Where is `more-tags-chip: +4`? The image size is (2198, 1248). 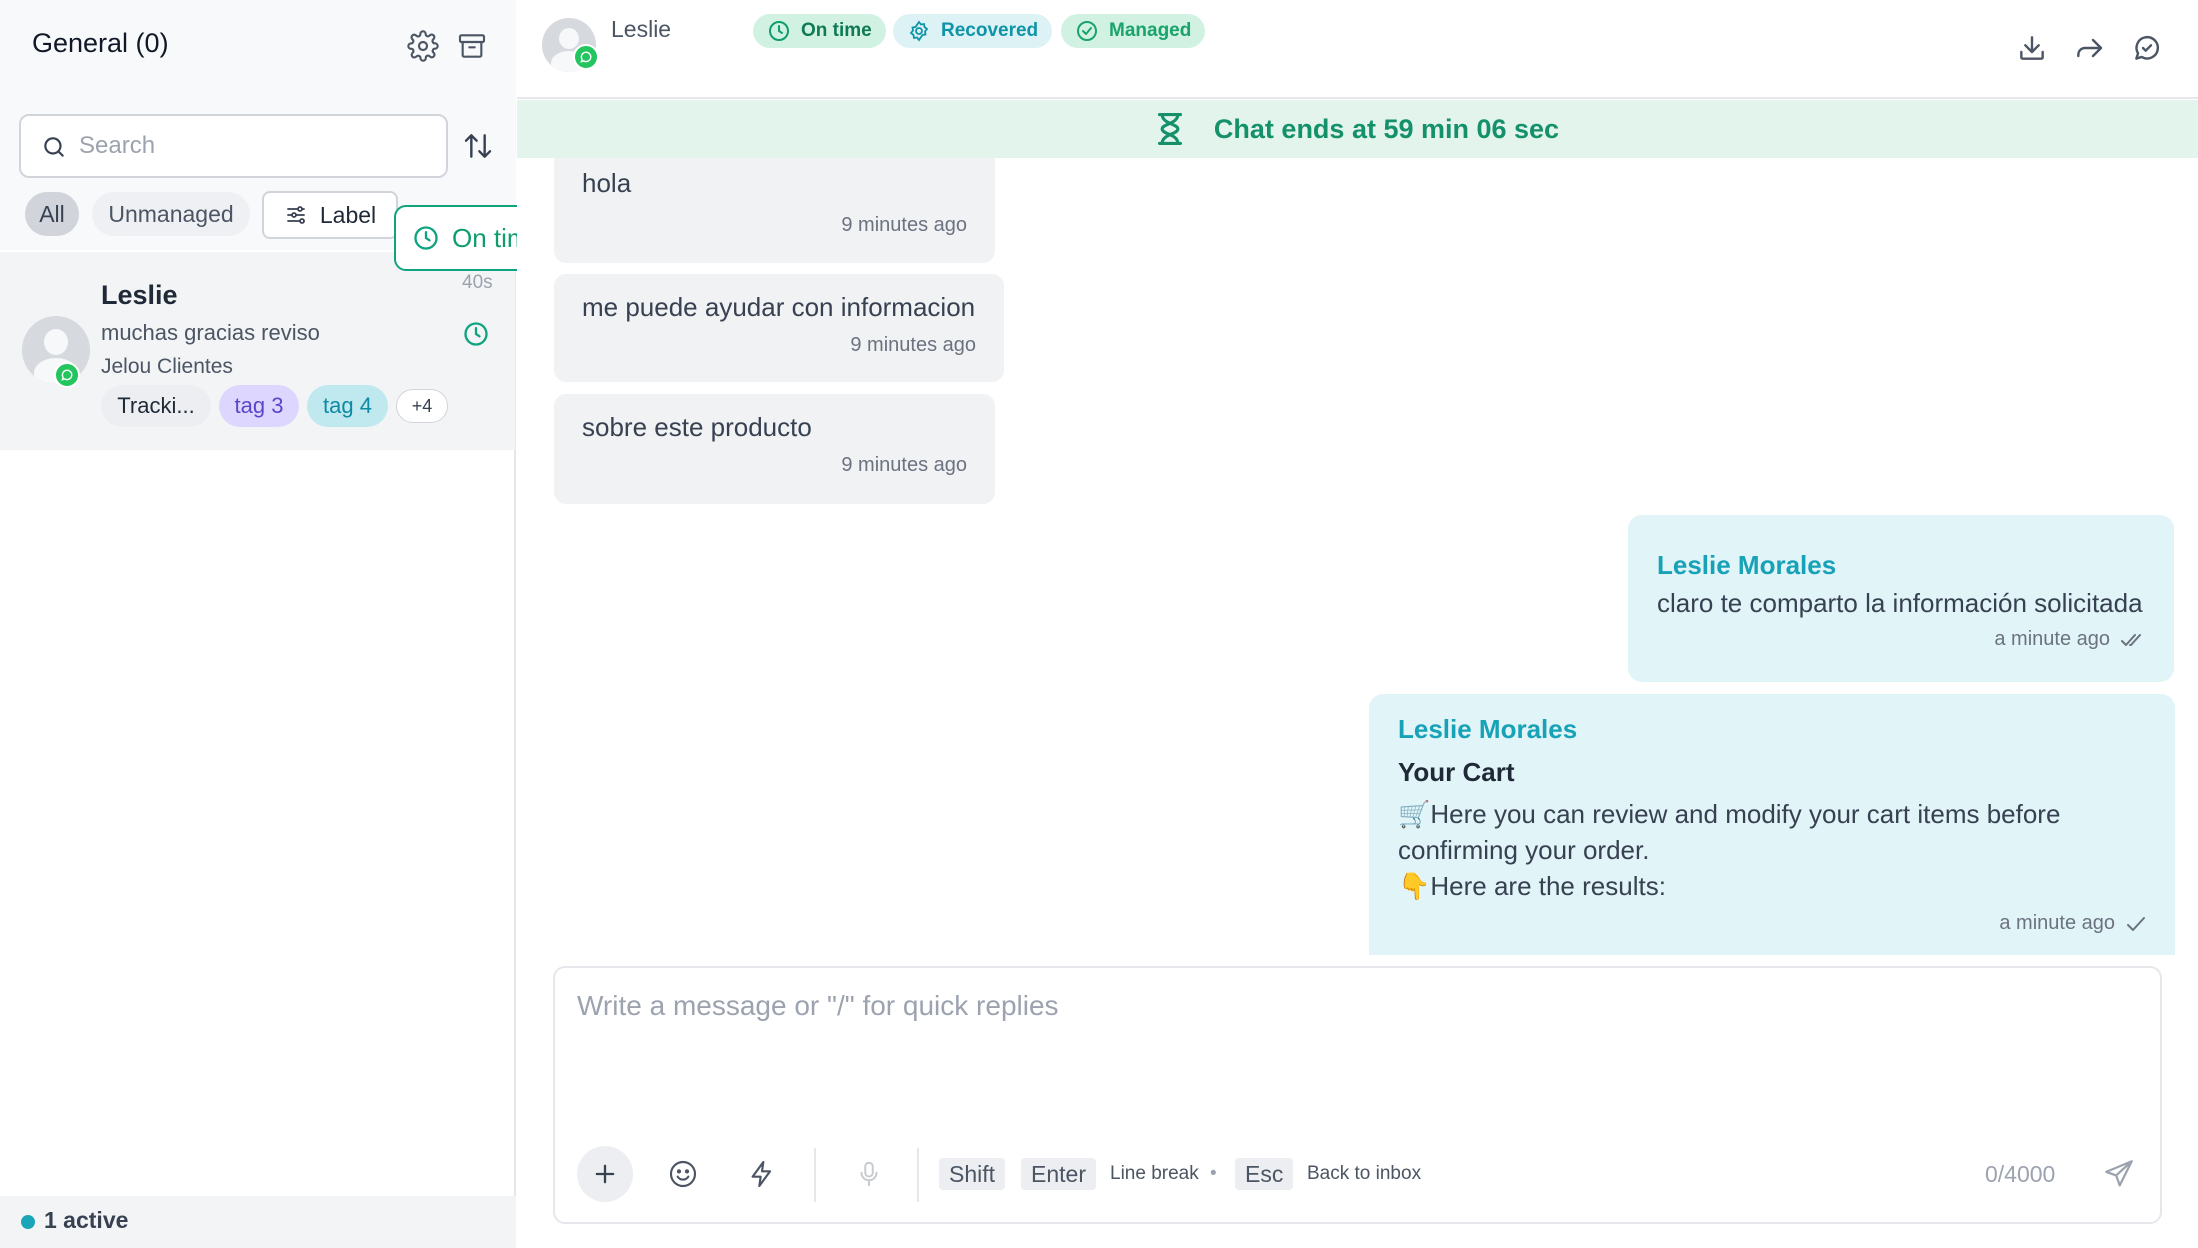 more-tags-chip: +4 is located at coordinates (422, 406).